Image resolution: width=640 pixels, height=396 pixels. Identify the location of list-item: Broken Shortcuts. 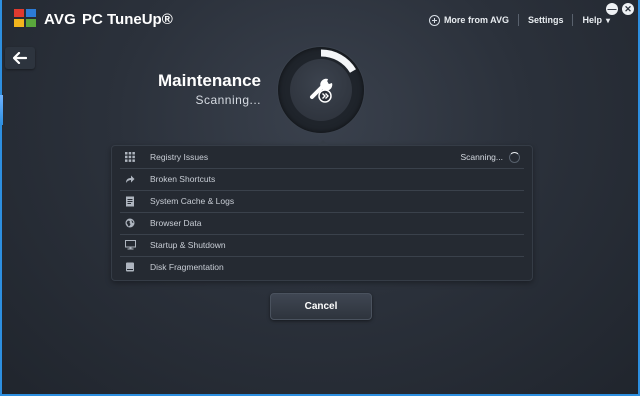
(322, 179).